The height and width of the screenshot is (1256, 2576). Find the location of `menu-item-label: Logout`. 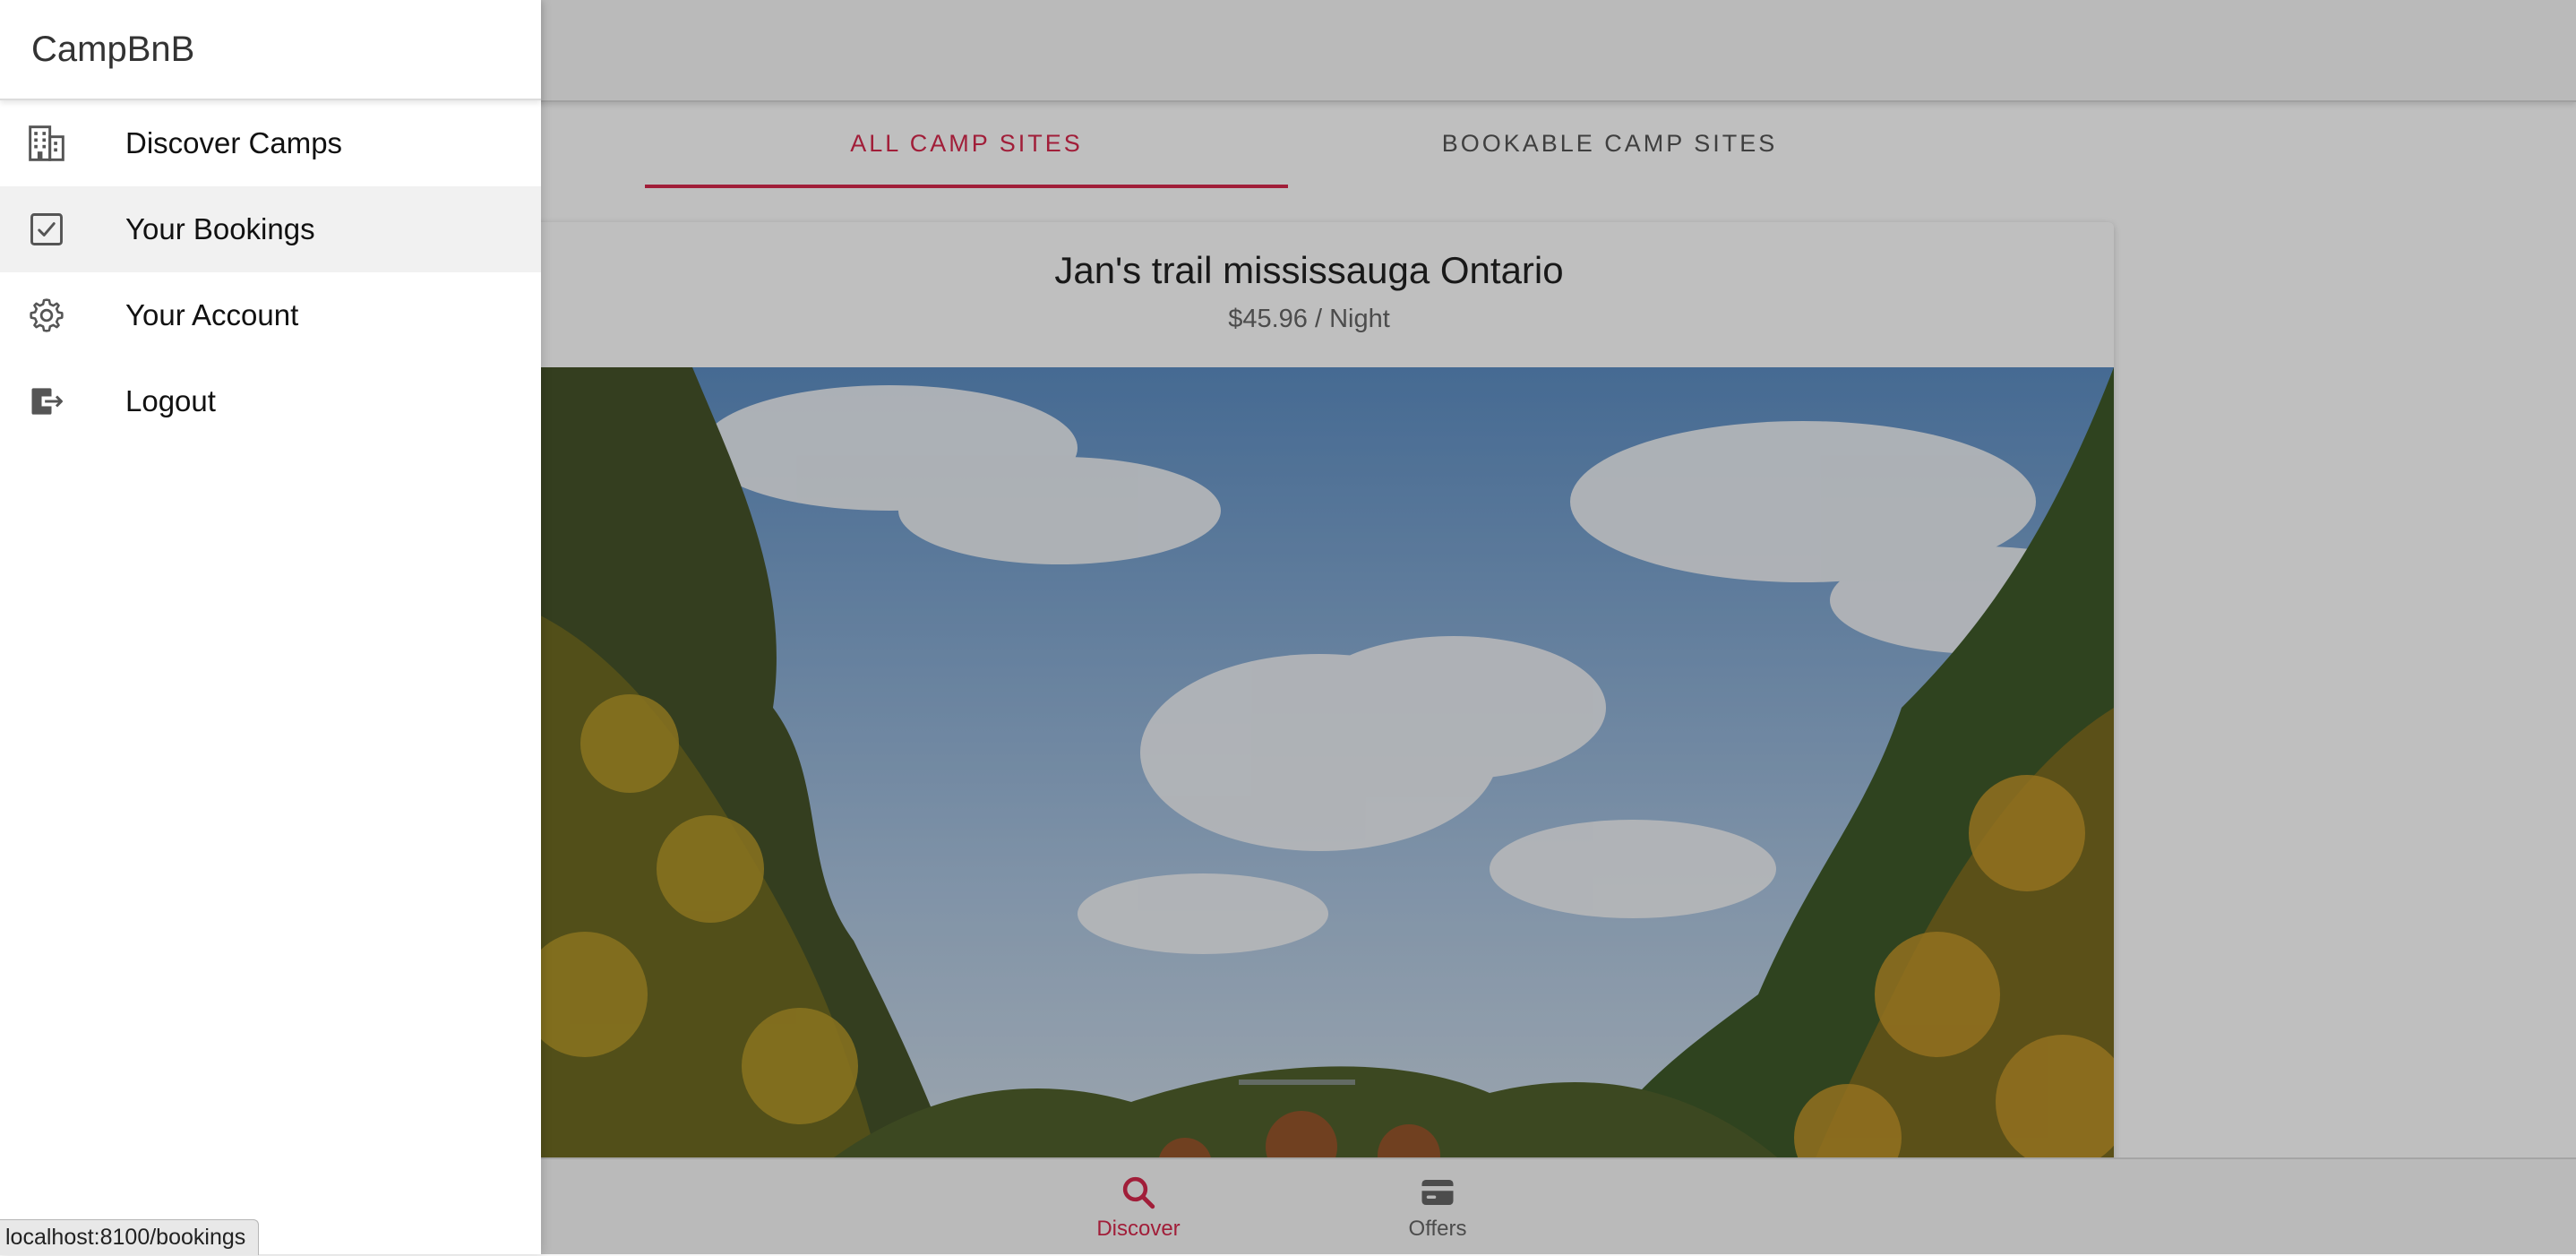

menu-item-label: Logout is located at coordinates (170, 400).